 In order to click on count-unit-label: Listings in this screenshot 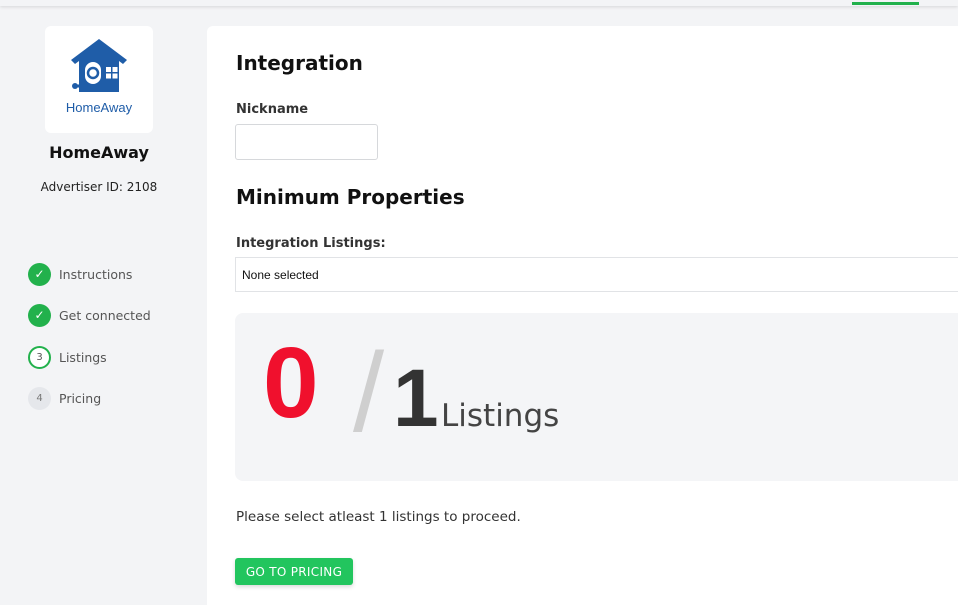, I will do `click(500, 416)`.